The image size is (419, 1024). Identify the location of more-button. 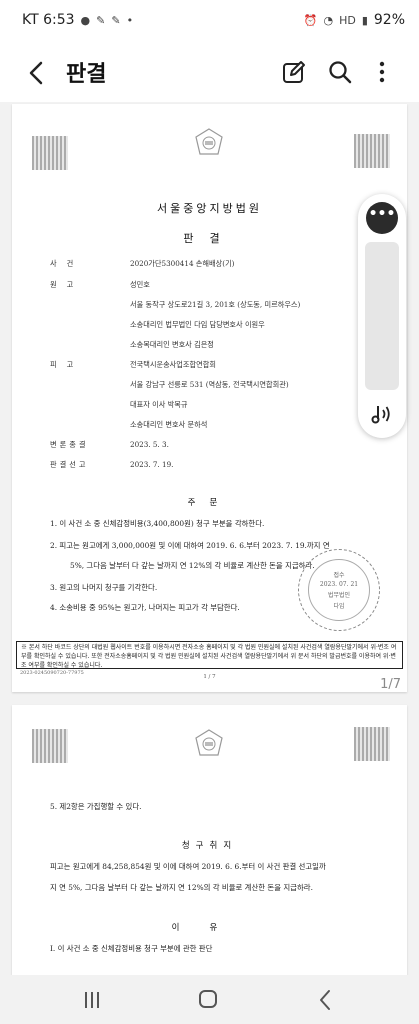
(382, 72).